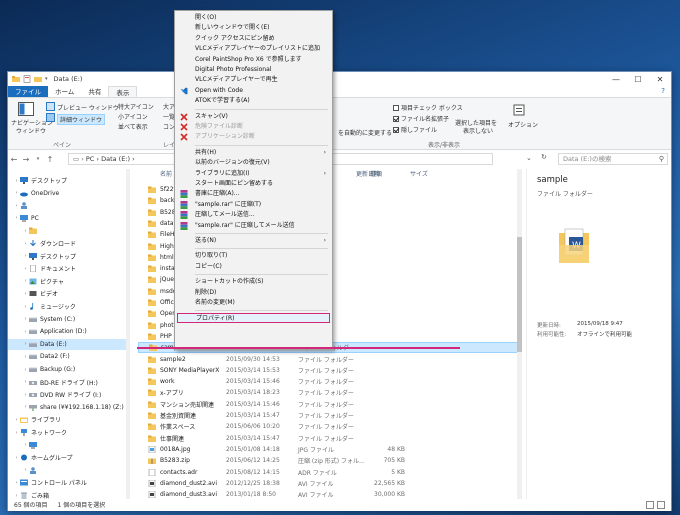  I want to click on nav-item: › Data2 (F:), so click(39, 356).